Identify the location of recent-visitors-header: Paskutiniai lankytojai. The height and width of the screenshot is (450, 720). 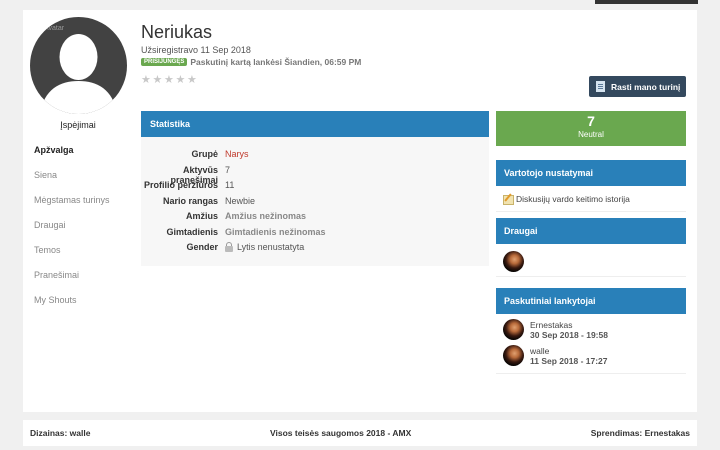
(591, 301).